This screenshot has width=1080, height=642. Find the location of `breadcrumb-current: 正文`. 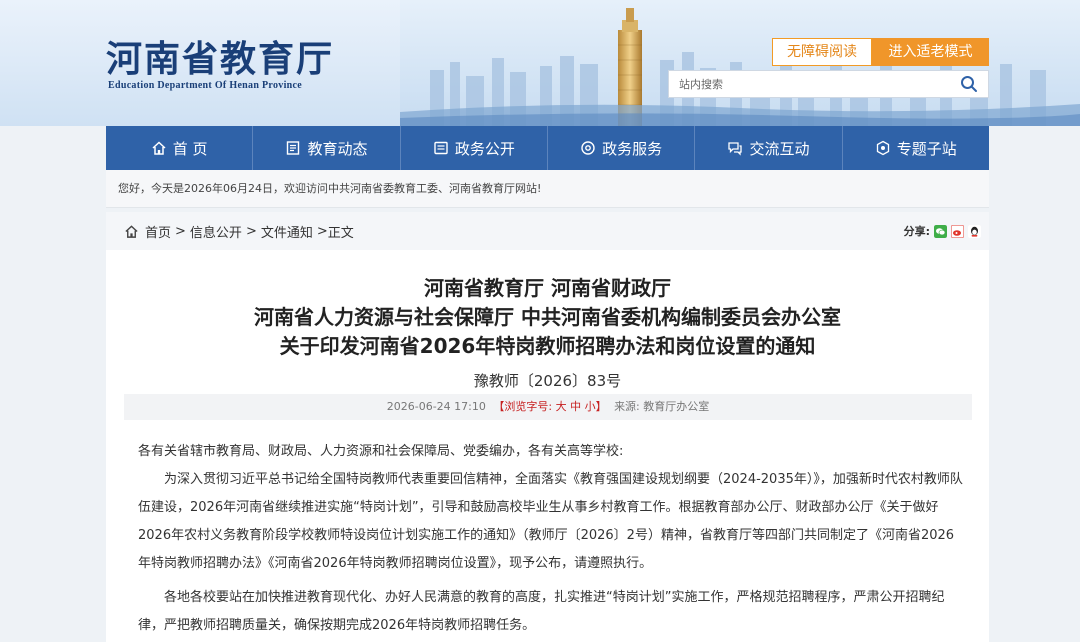

breadcrumb-current: 正文 is located at coordinates (340, 233).